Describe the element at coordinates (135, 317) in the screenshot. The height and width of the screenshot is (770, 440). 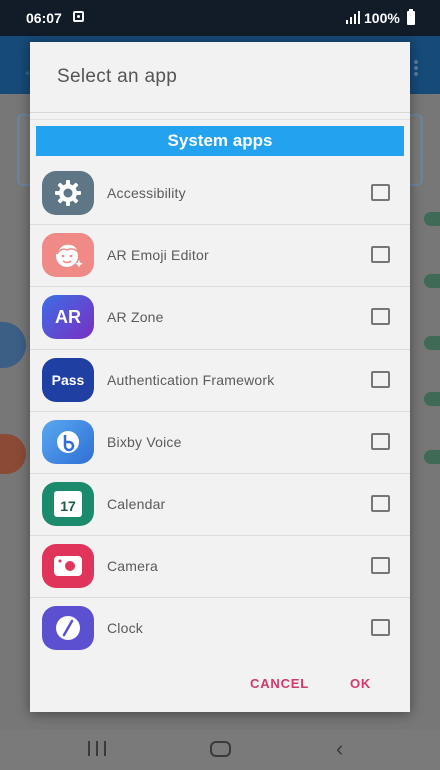
I see `app-label: AR Zone` at that location.